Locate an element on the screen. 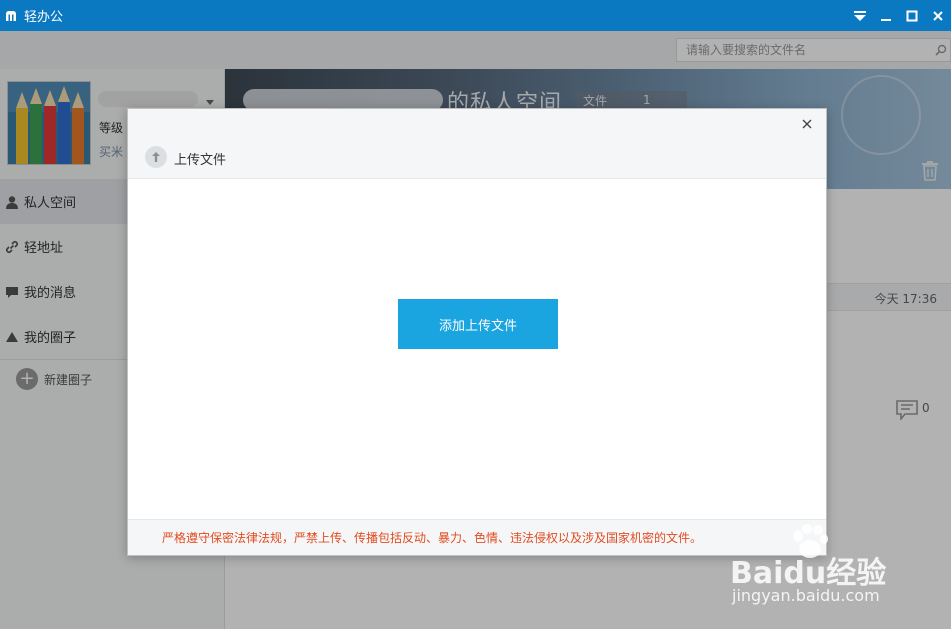 The image size is (951, 629). watermark-url: jingyan.baidu.com is located at coordinates (806, 595).